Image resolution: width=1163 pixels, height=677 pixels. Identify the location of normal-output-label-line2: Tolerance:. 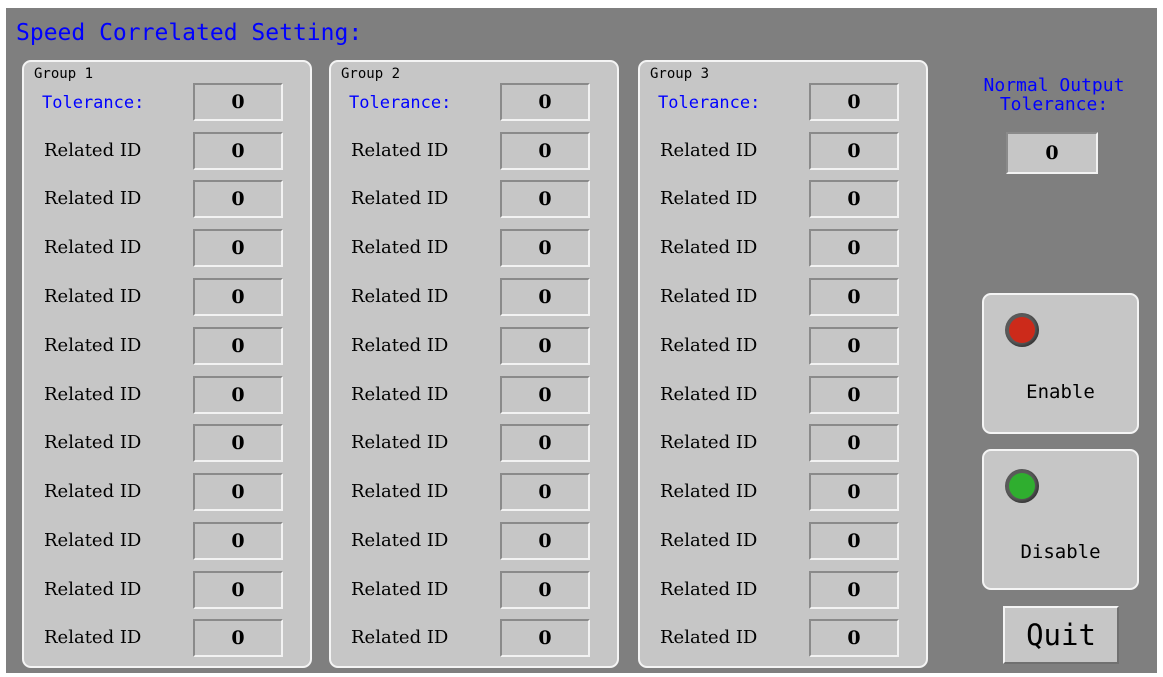
(1054, 104).